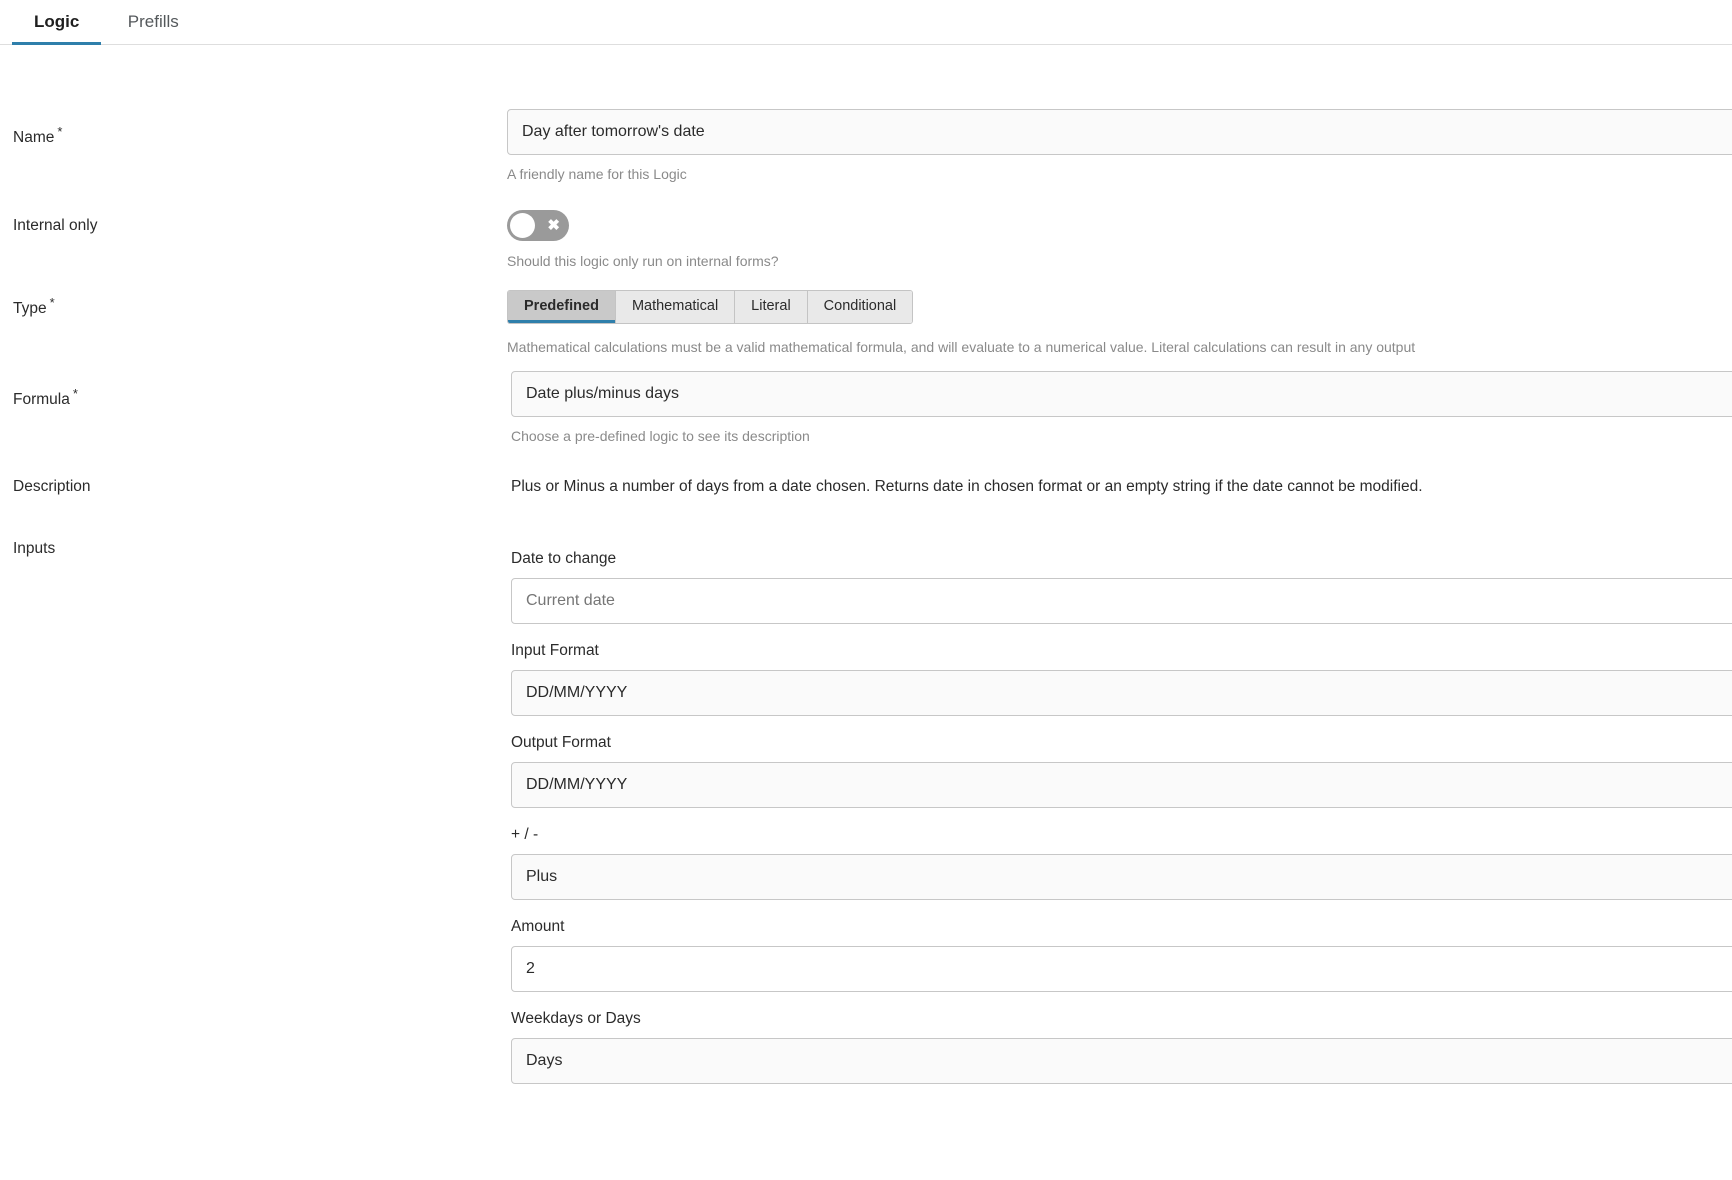 The width and height of the screenshot is (1732, 1180). What do you see at coordinates (1121, 394) in the screenshot?
I see `formula-select: Date plus/minus days` at bounding box center [1121, 394].